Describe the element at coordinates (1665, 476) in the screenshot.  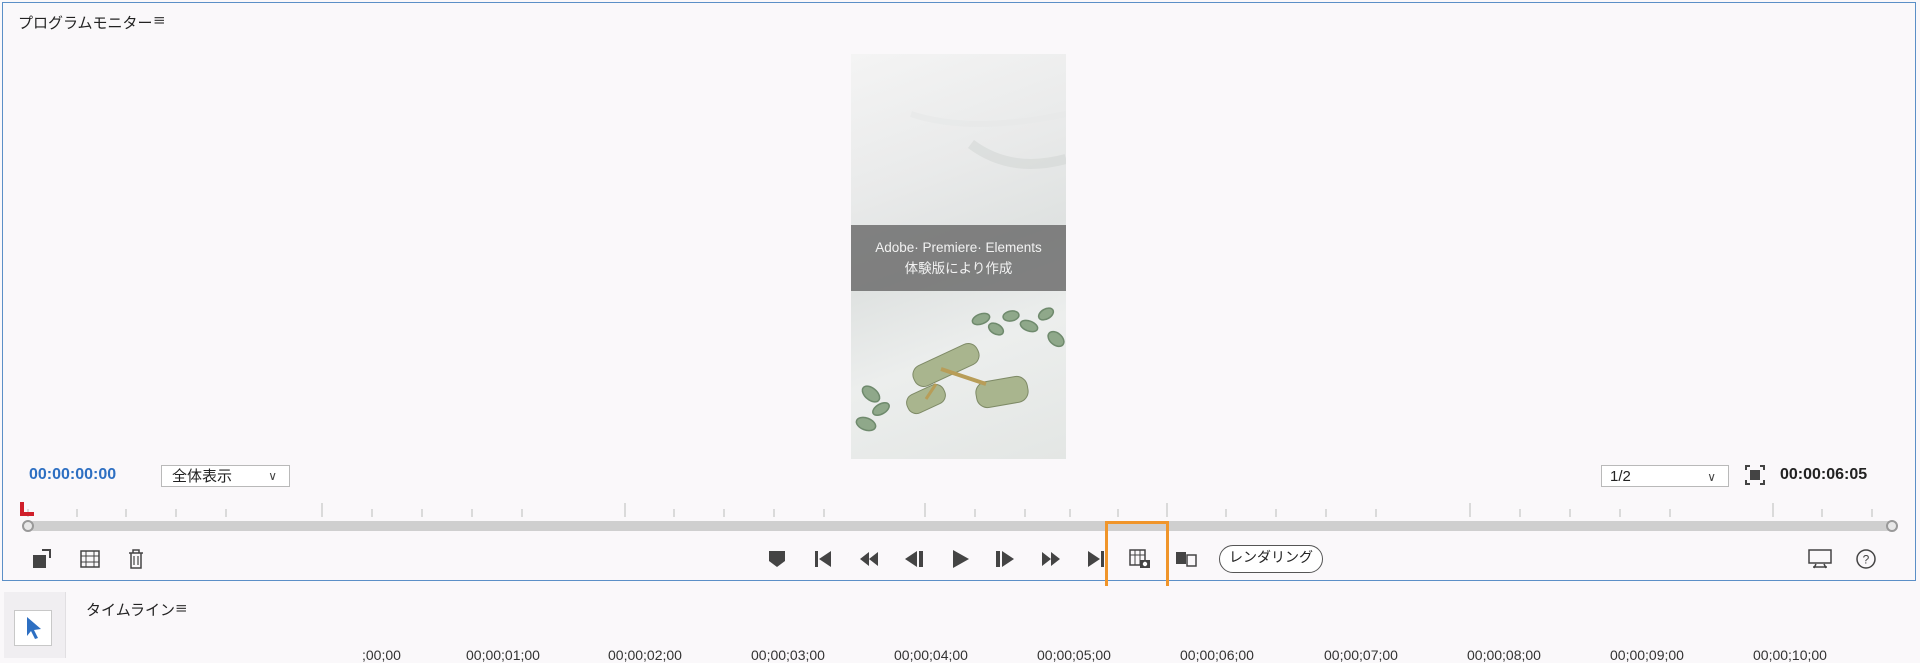
I see `resolution-select: 1/2 ∨` at that location.